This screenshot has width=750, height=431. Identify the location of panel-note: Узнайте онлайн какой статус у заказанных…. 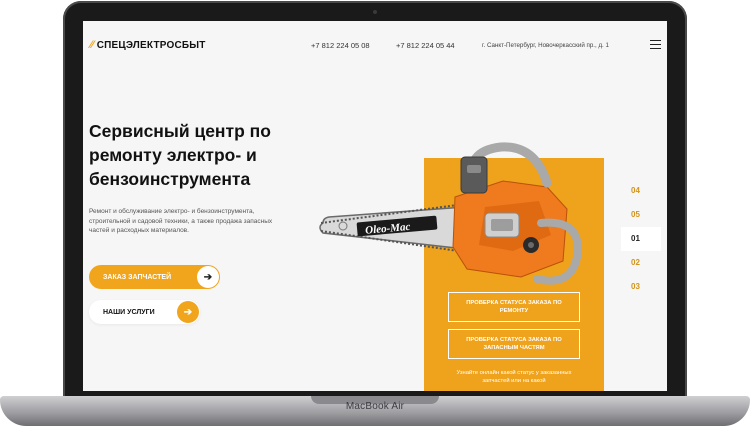
(514, 377).